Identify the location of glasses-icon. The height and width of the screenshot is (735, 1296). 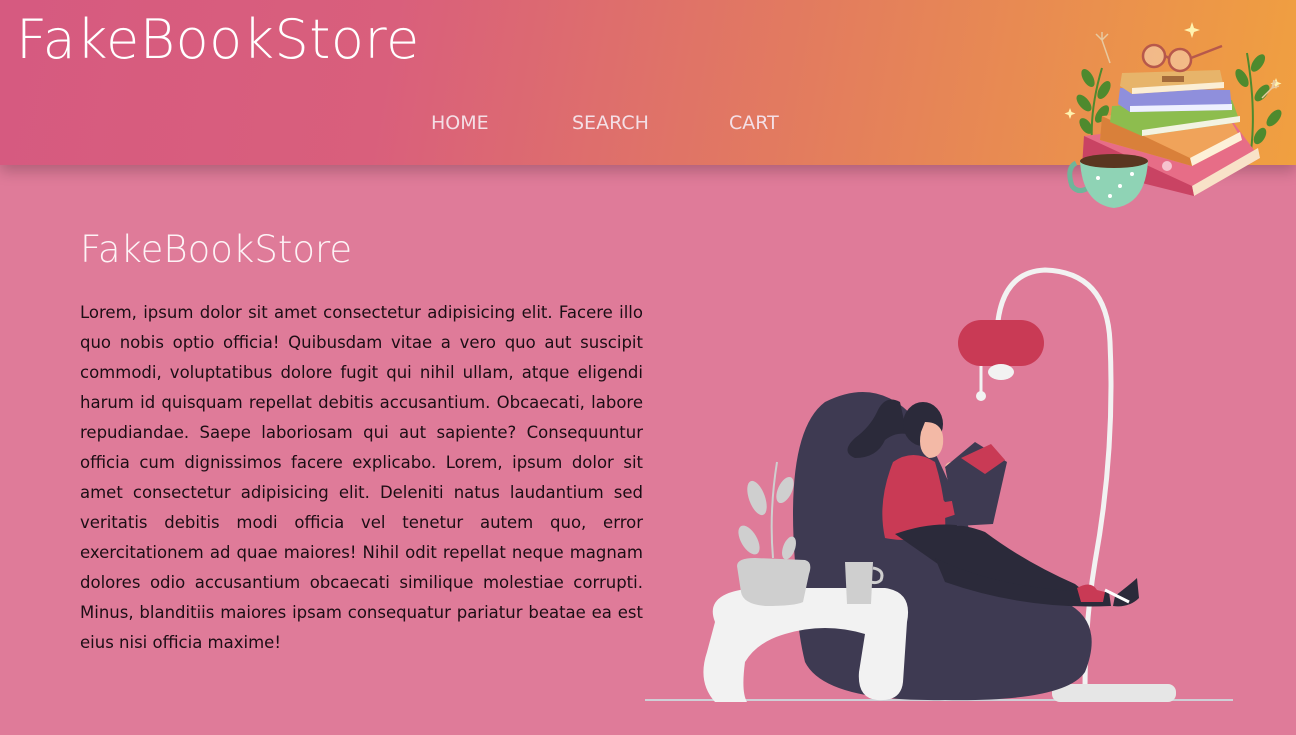
(1182, 58).